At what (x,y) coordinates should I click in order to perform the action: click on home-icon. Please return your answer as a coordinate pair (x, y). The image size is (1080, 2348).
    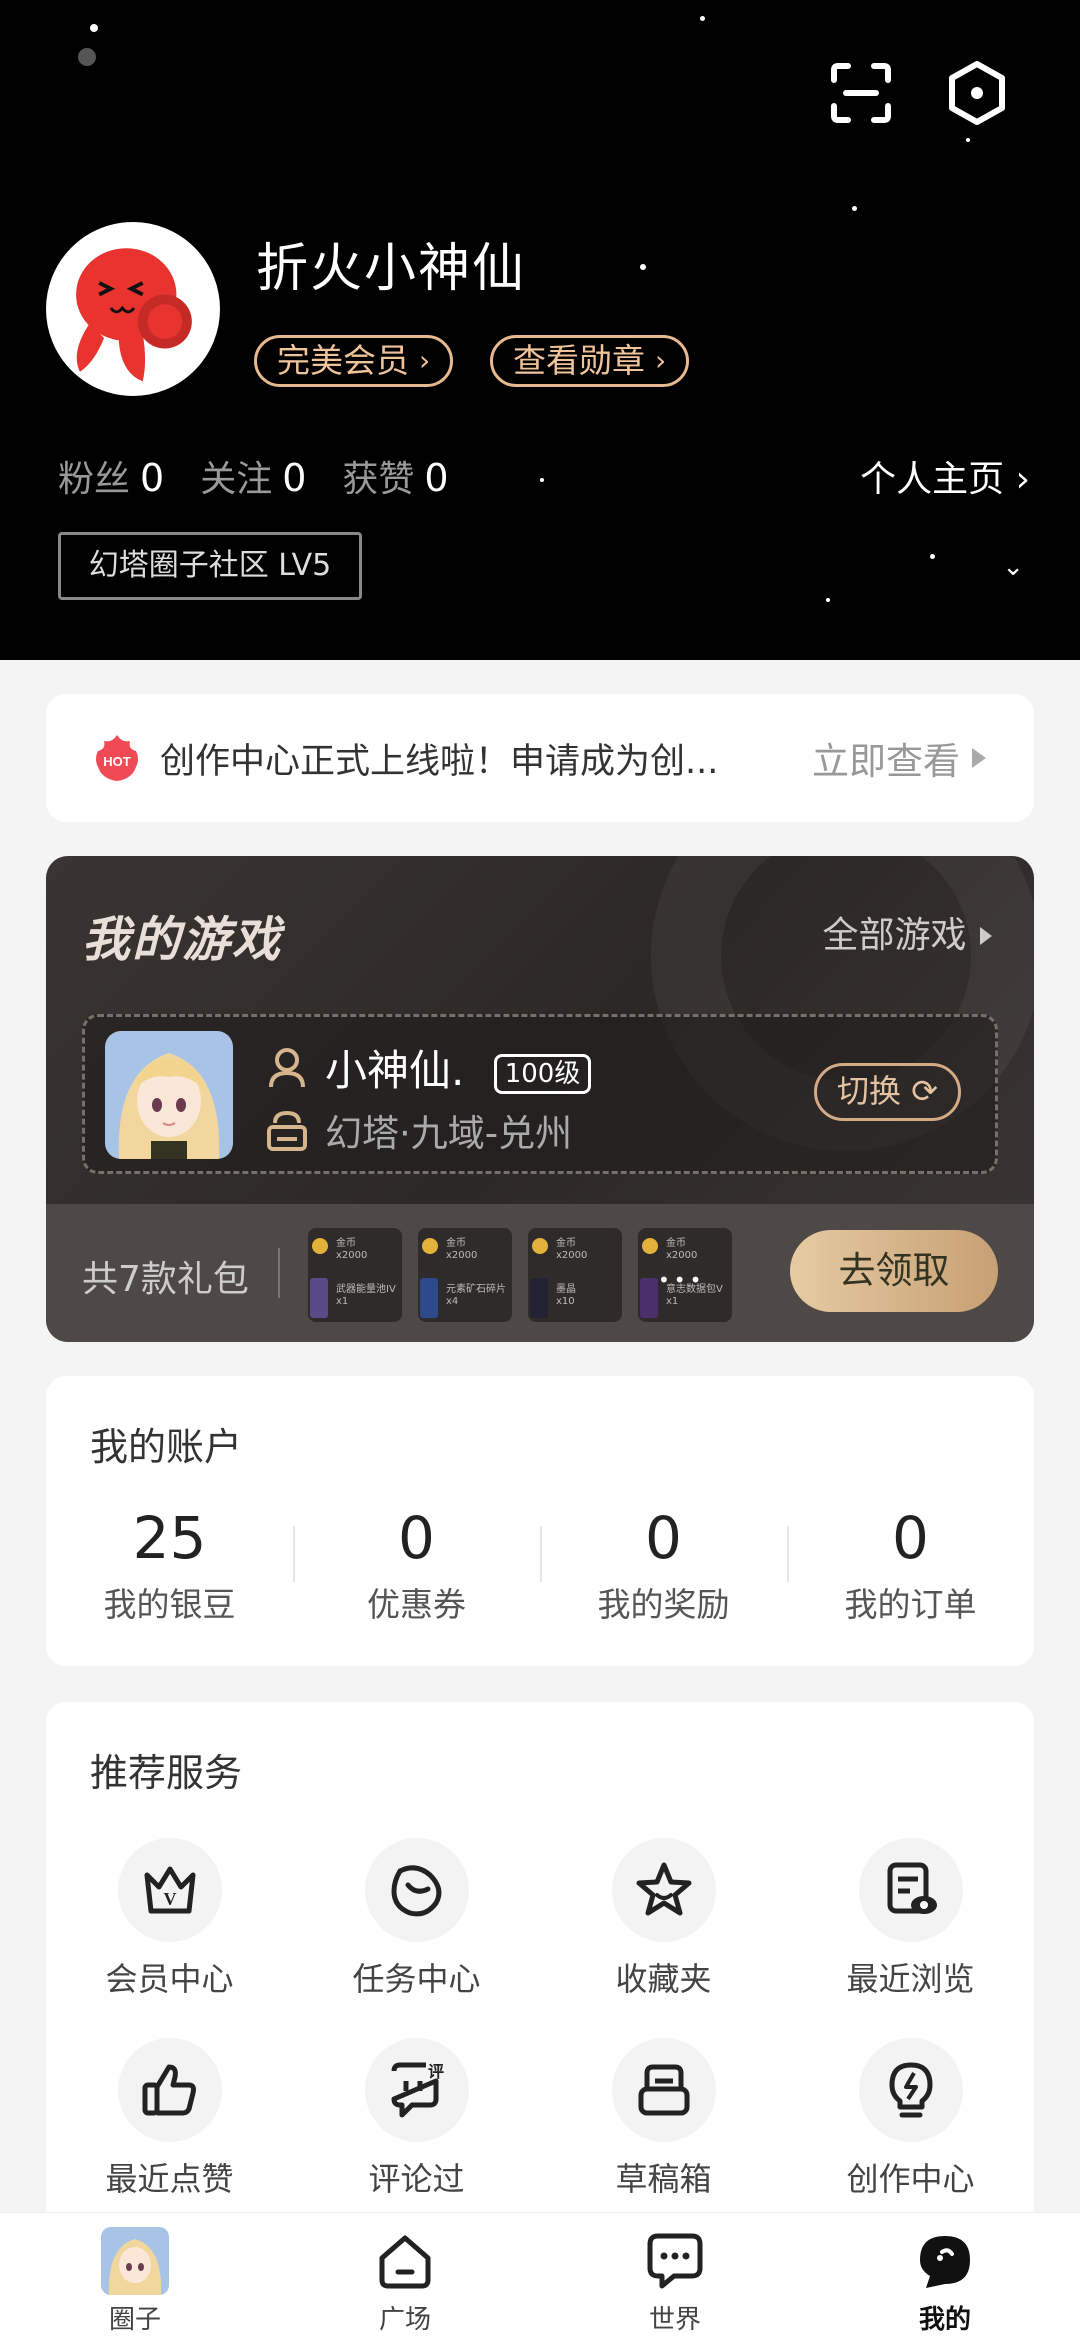
    Looking at the image, I should click on (405, 2261).